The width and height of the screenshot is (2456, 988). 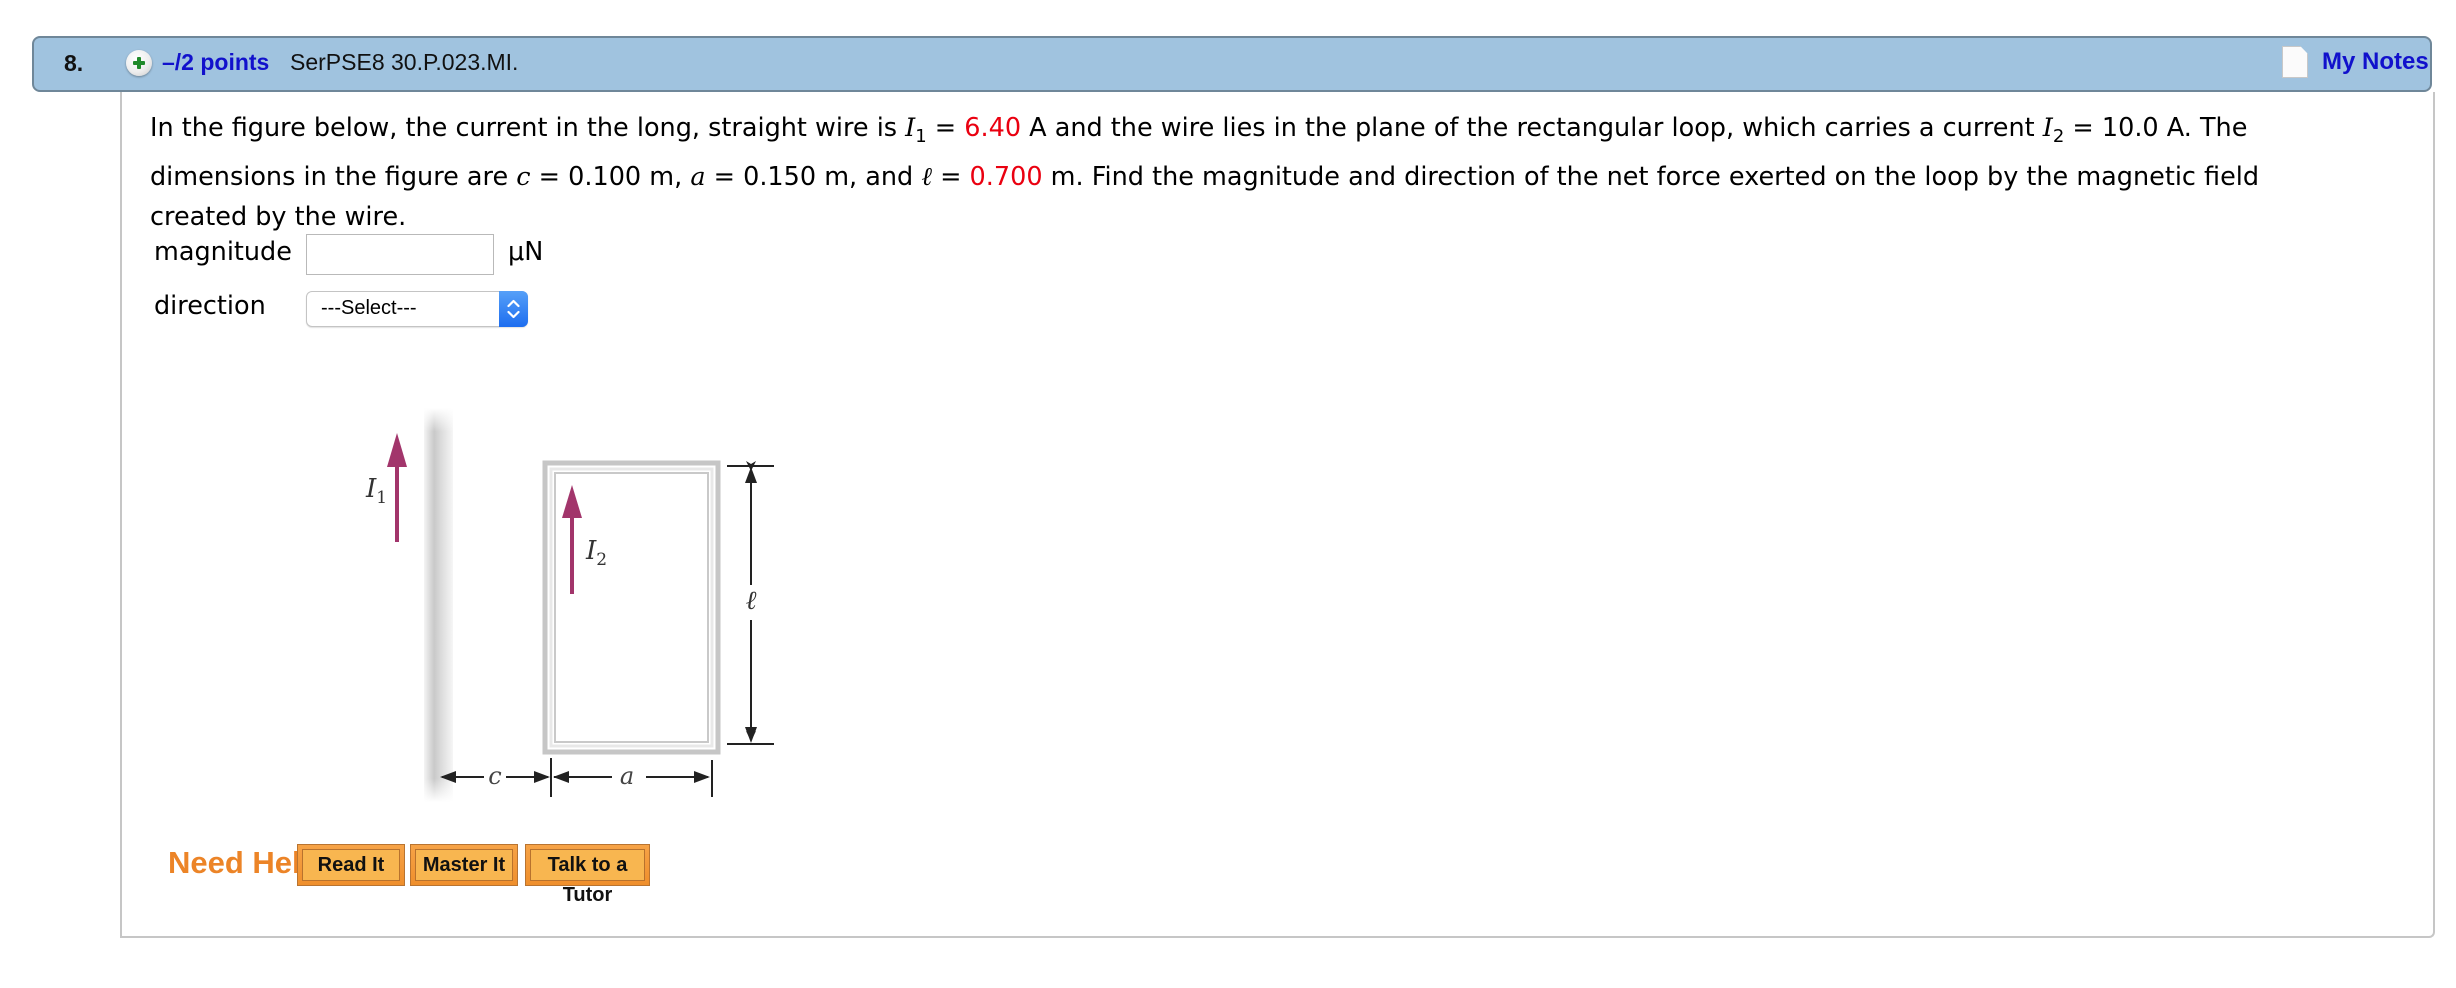 I want to click on value-c: = 0.100 m,, so click(x=610, y=177).